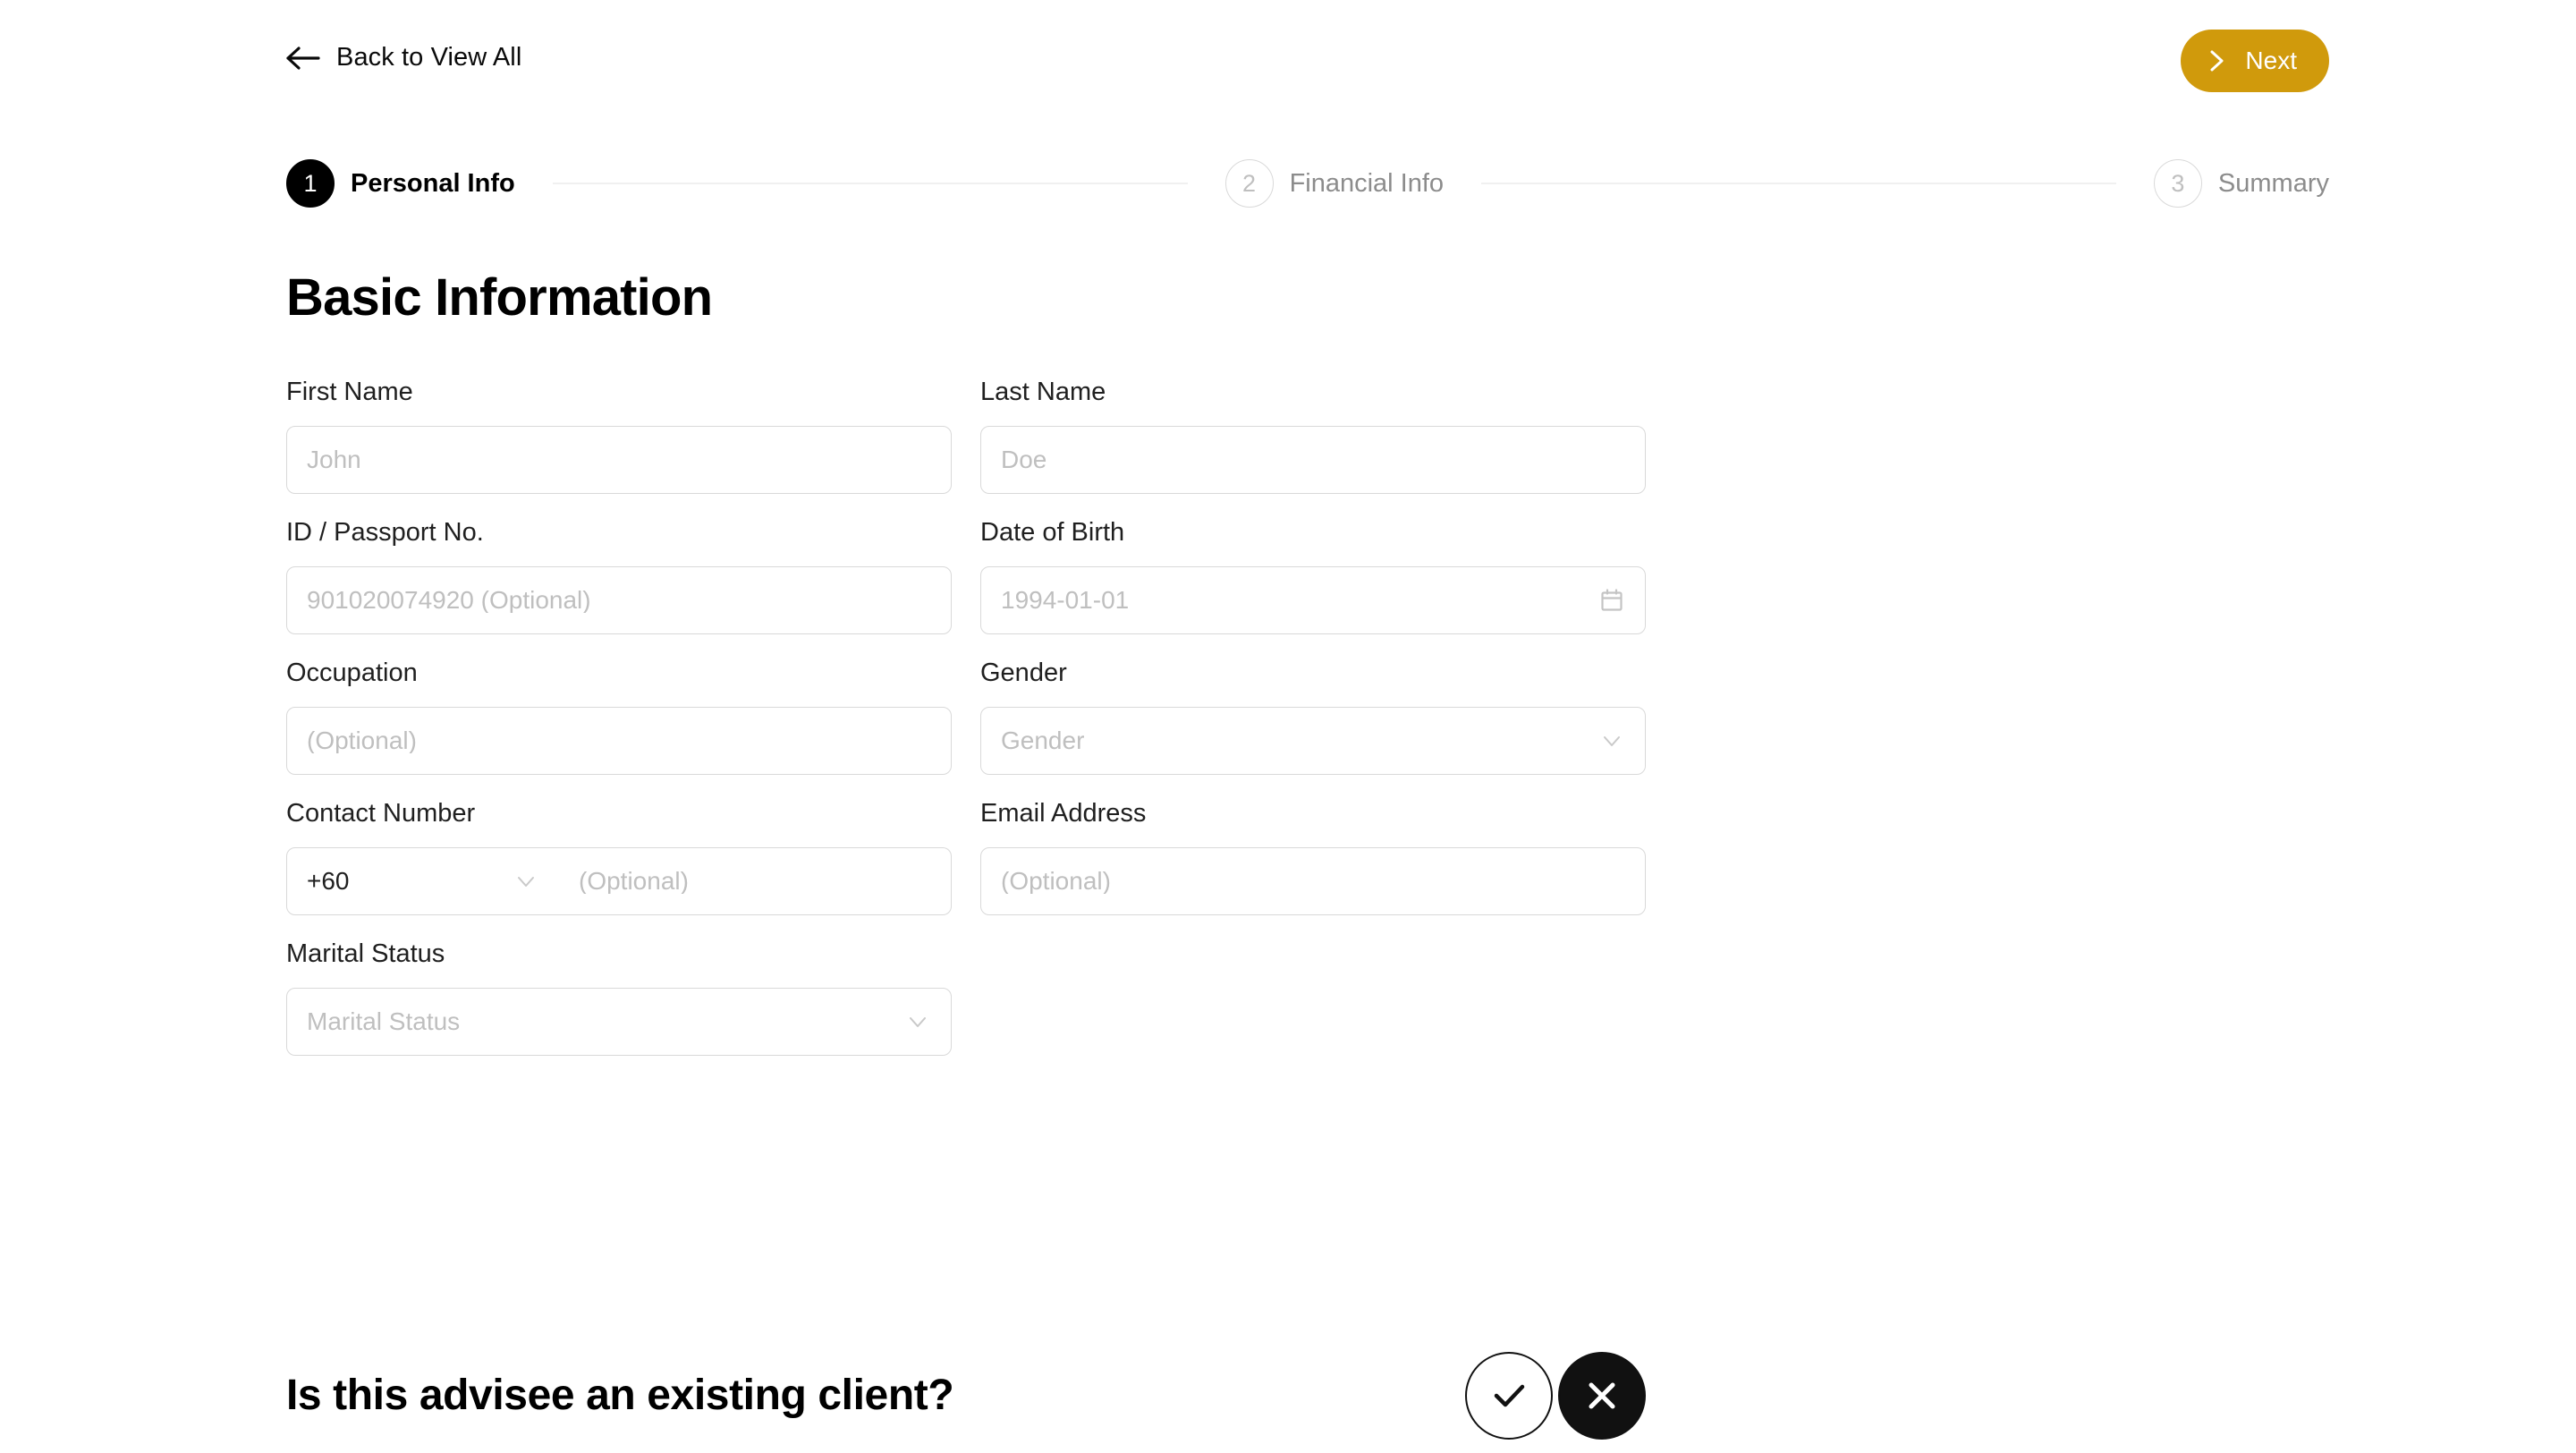 The height and width of the screenshot is (1453, 2576). What do you see at coordinates (1065, 600) in the screenshot?
I see `date-of-birth-placeholder: 1994-01-01` at bounding box center [1065, 600].